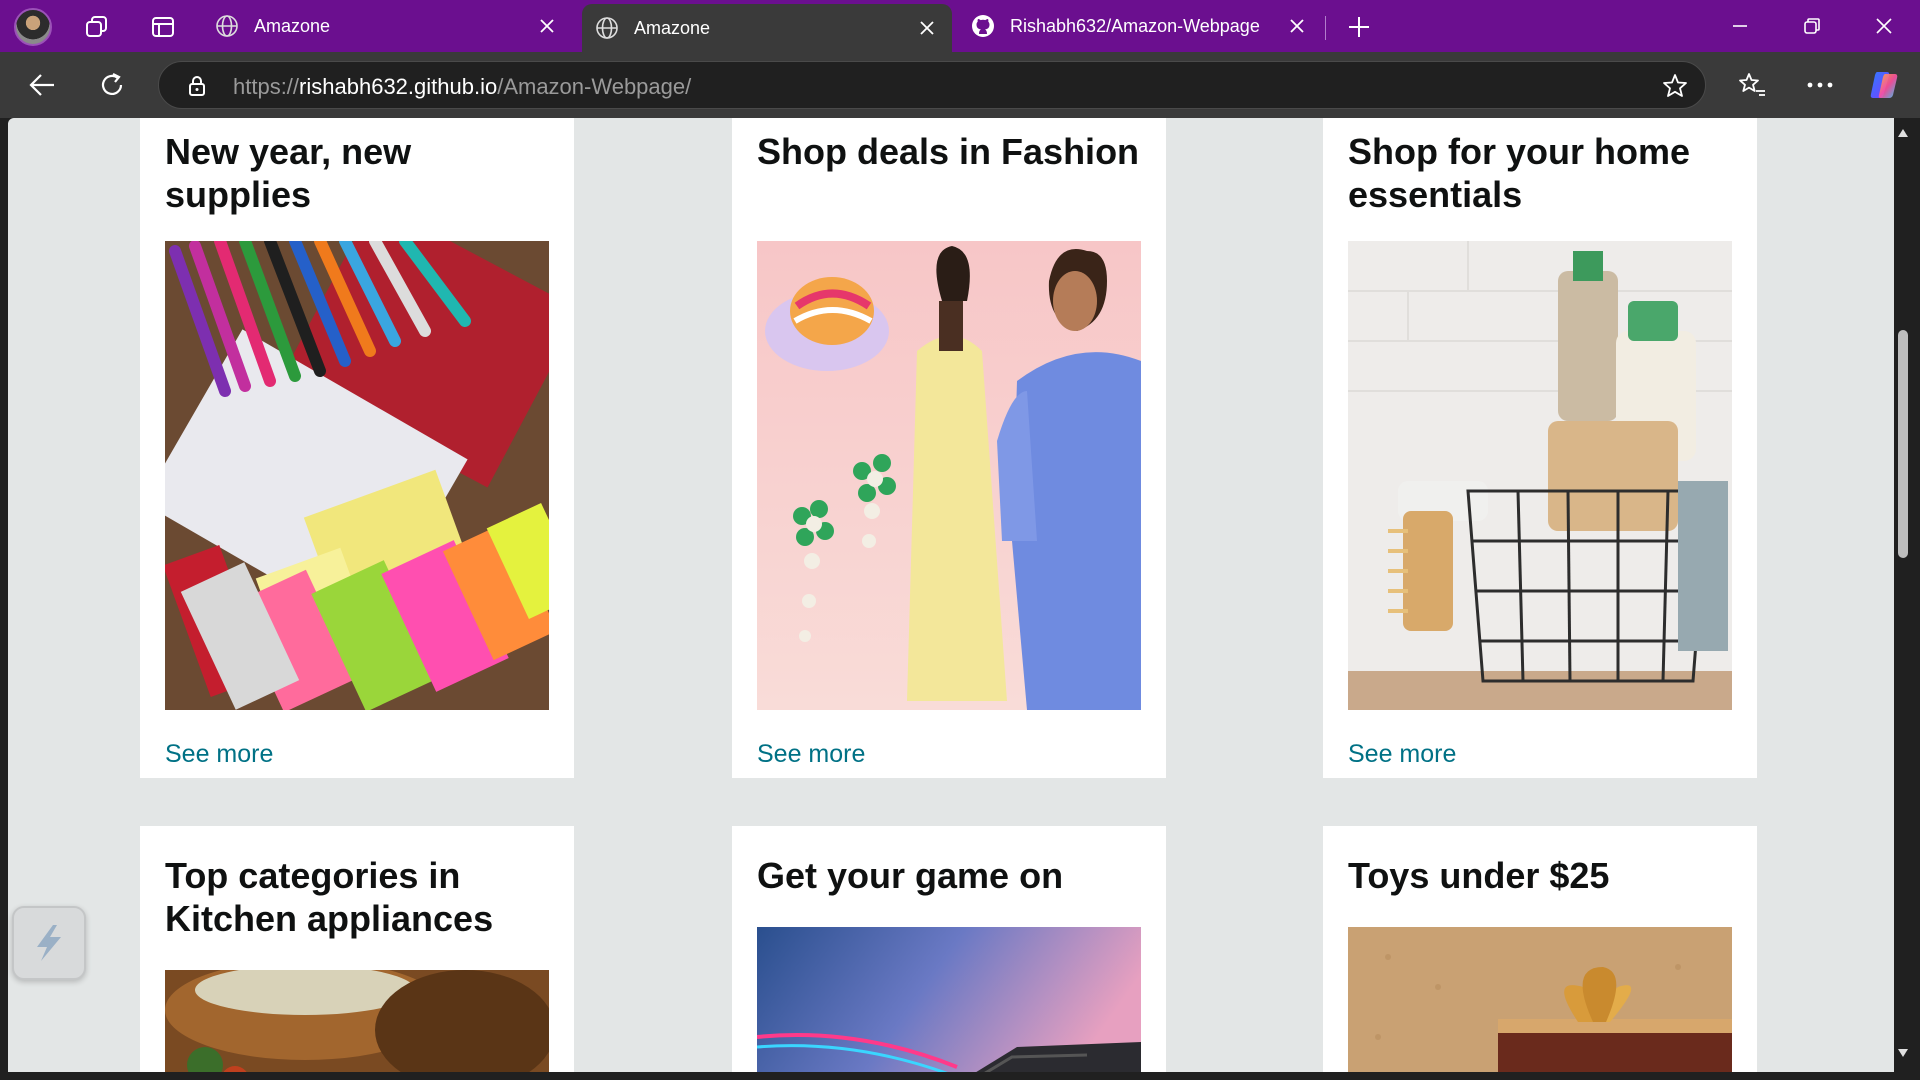 The height and width of the screenshot is (1080, 1920). What do you see at coordinates (1903, 1053) in the screenshot?
I see `scroll-down-arrow-icon` at bounding box center [1903, 1053].